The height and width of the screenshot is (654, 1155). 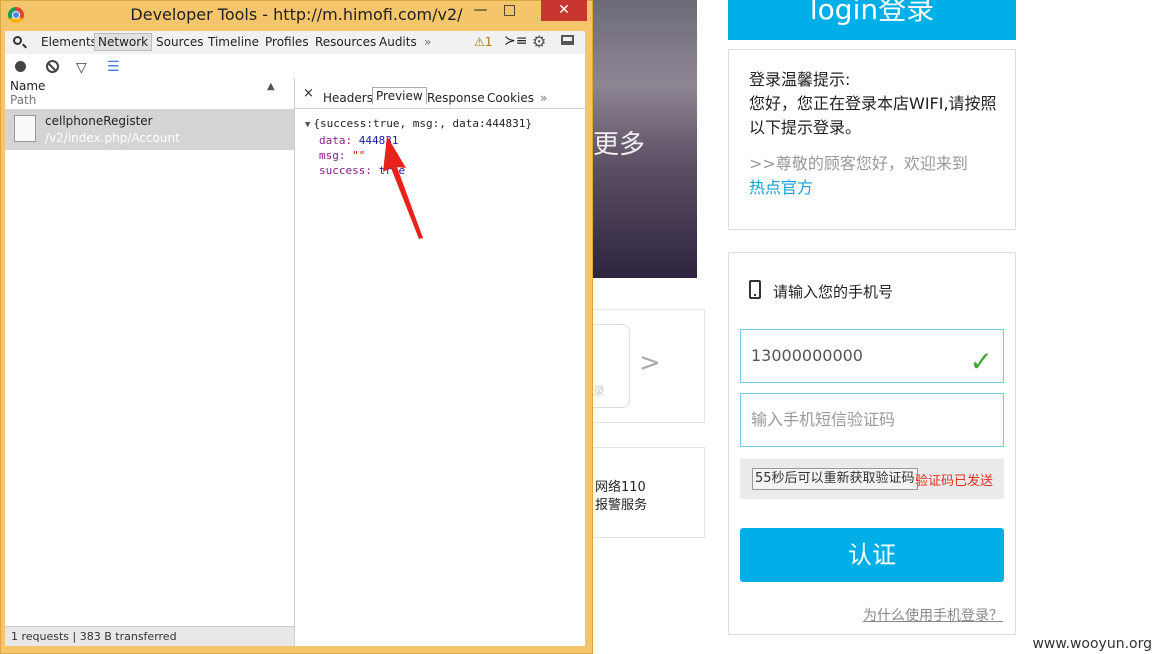 What do you see at coordinates (348, 98) in the screenshot?
I see `tab-headers: Headers` at bounding box center [348, 98].